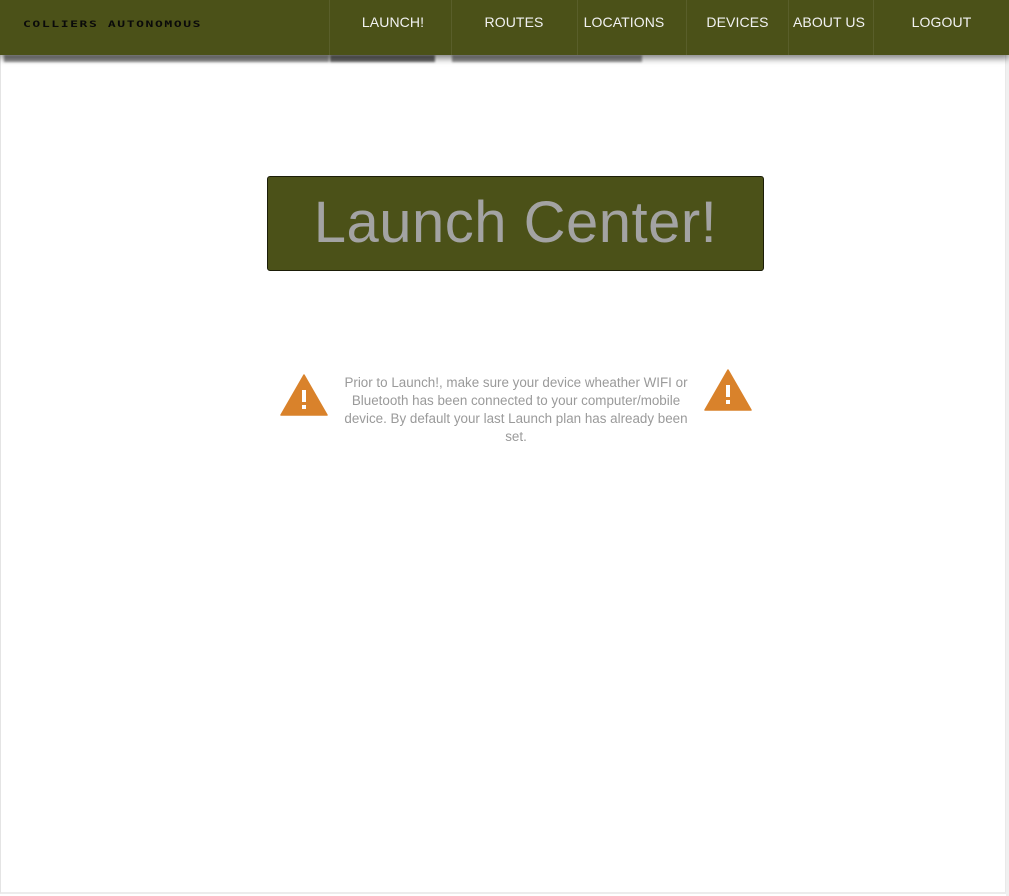  Describe the element at coordinates (829, 27) in the screenshot. I see `nav-about-us: ABOUT US` at that location.